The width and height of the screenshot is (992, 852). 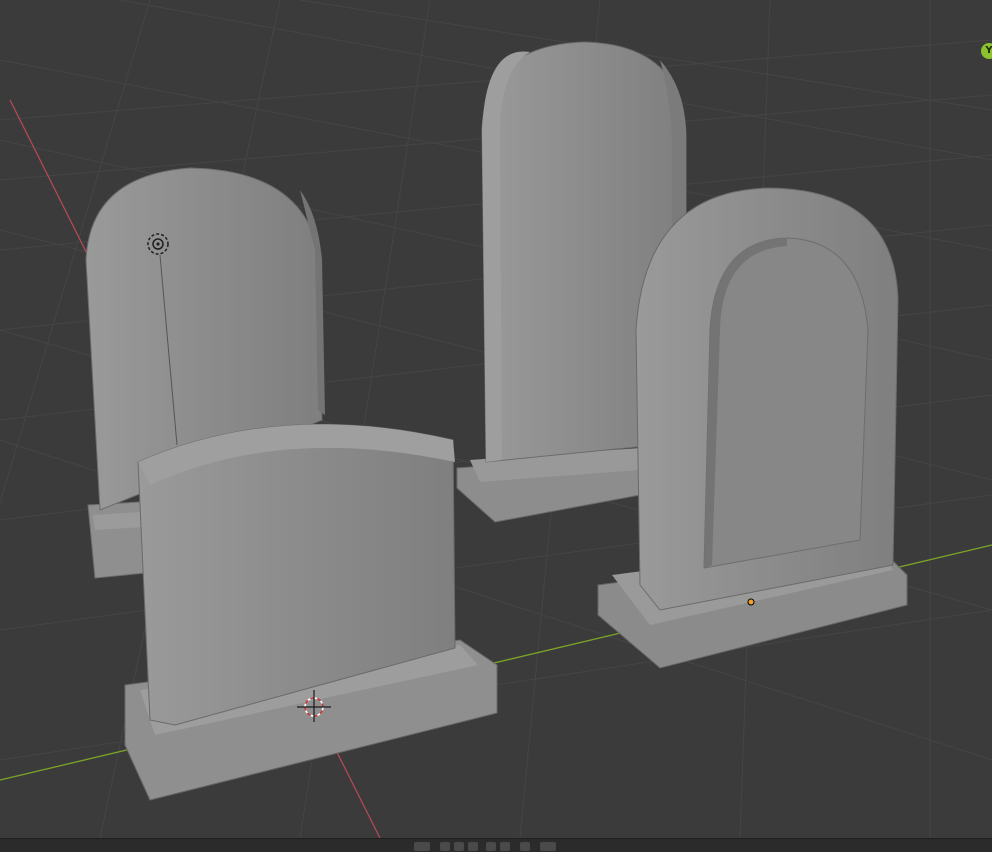 What do you see at coordinates (986, 51) in the screenshot?
I see `axis-gizmo-y: Y` at bounding box center [986, 51].